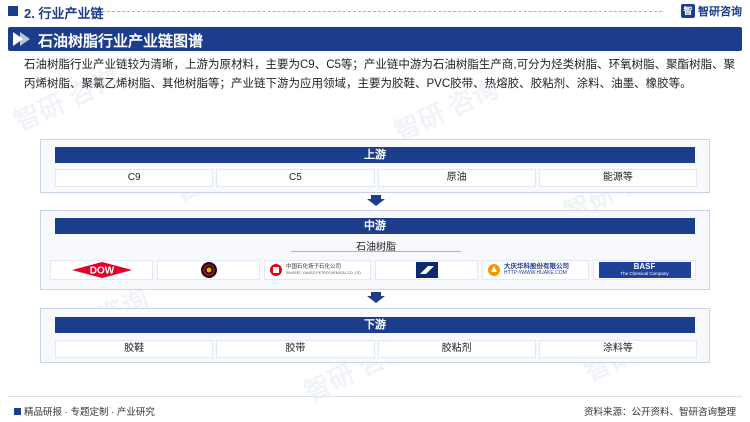  I want to click on circle-logo, so click(208, 270).